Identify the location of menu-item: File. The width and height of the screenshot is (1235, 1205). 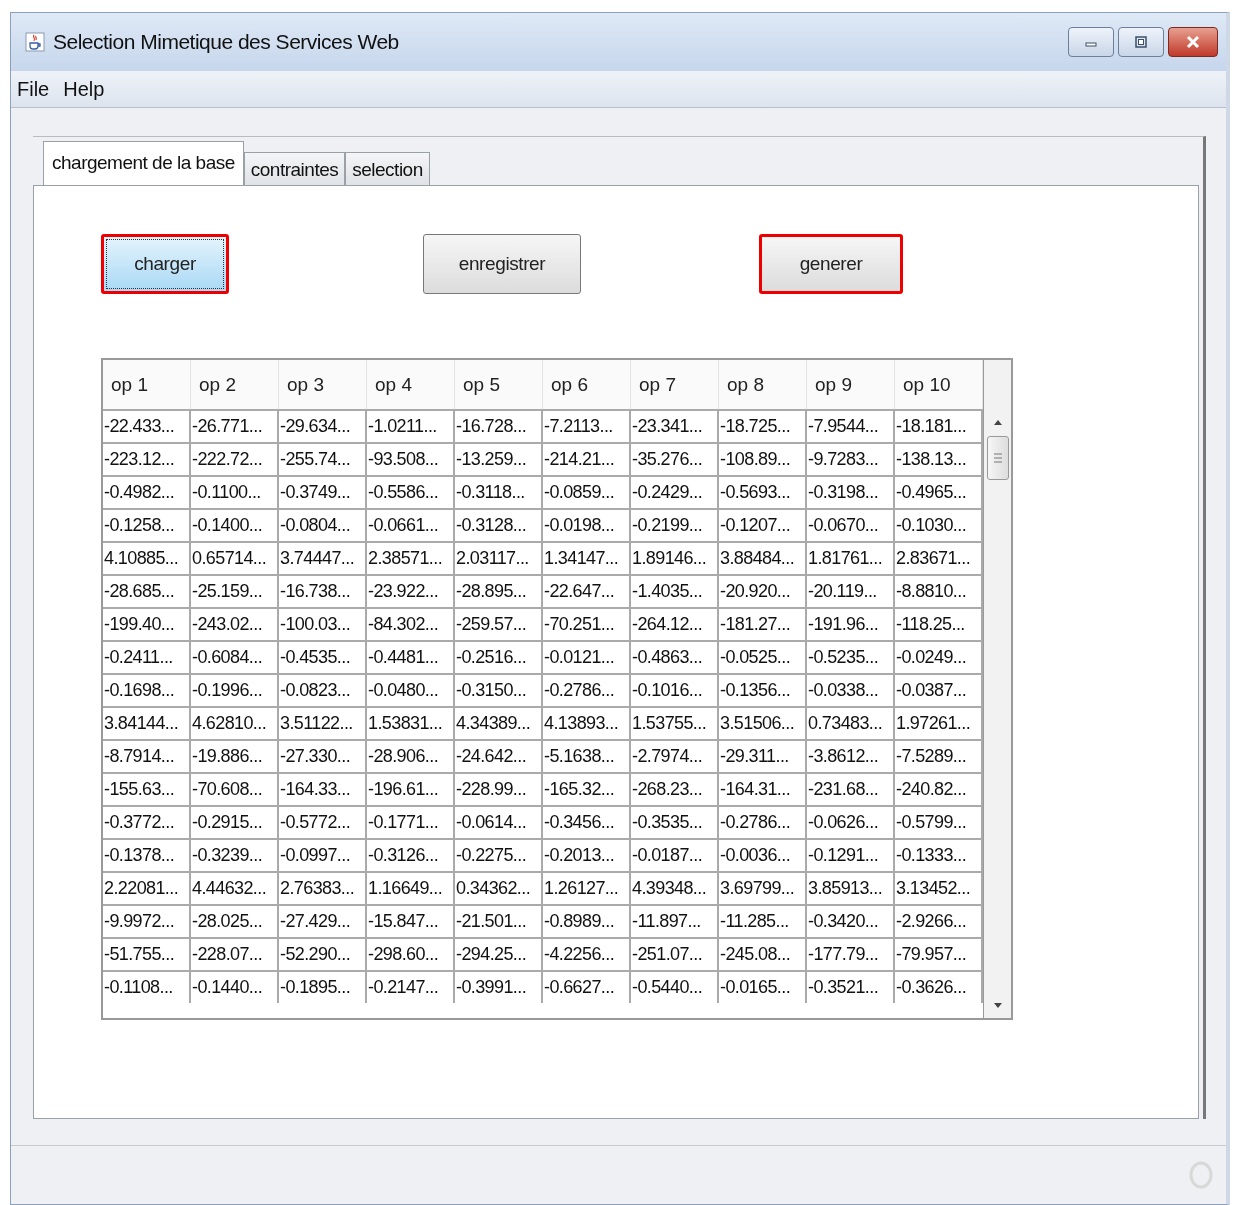
(33, 89).